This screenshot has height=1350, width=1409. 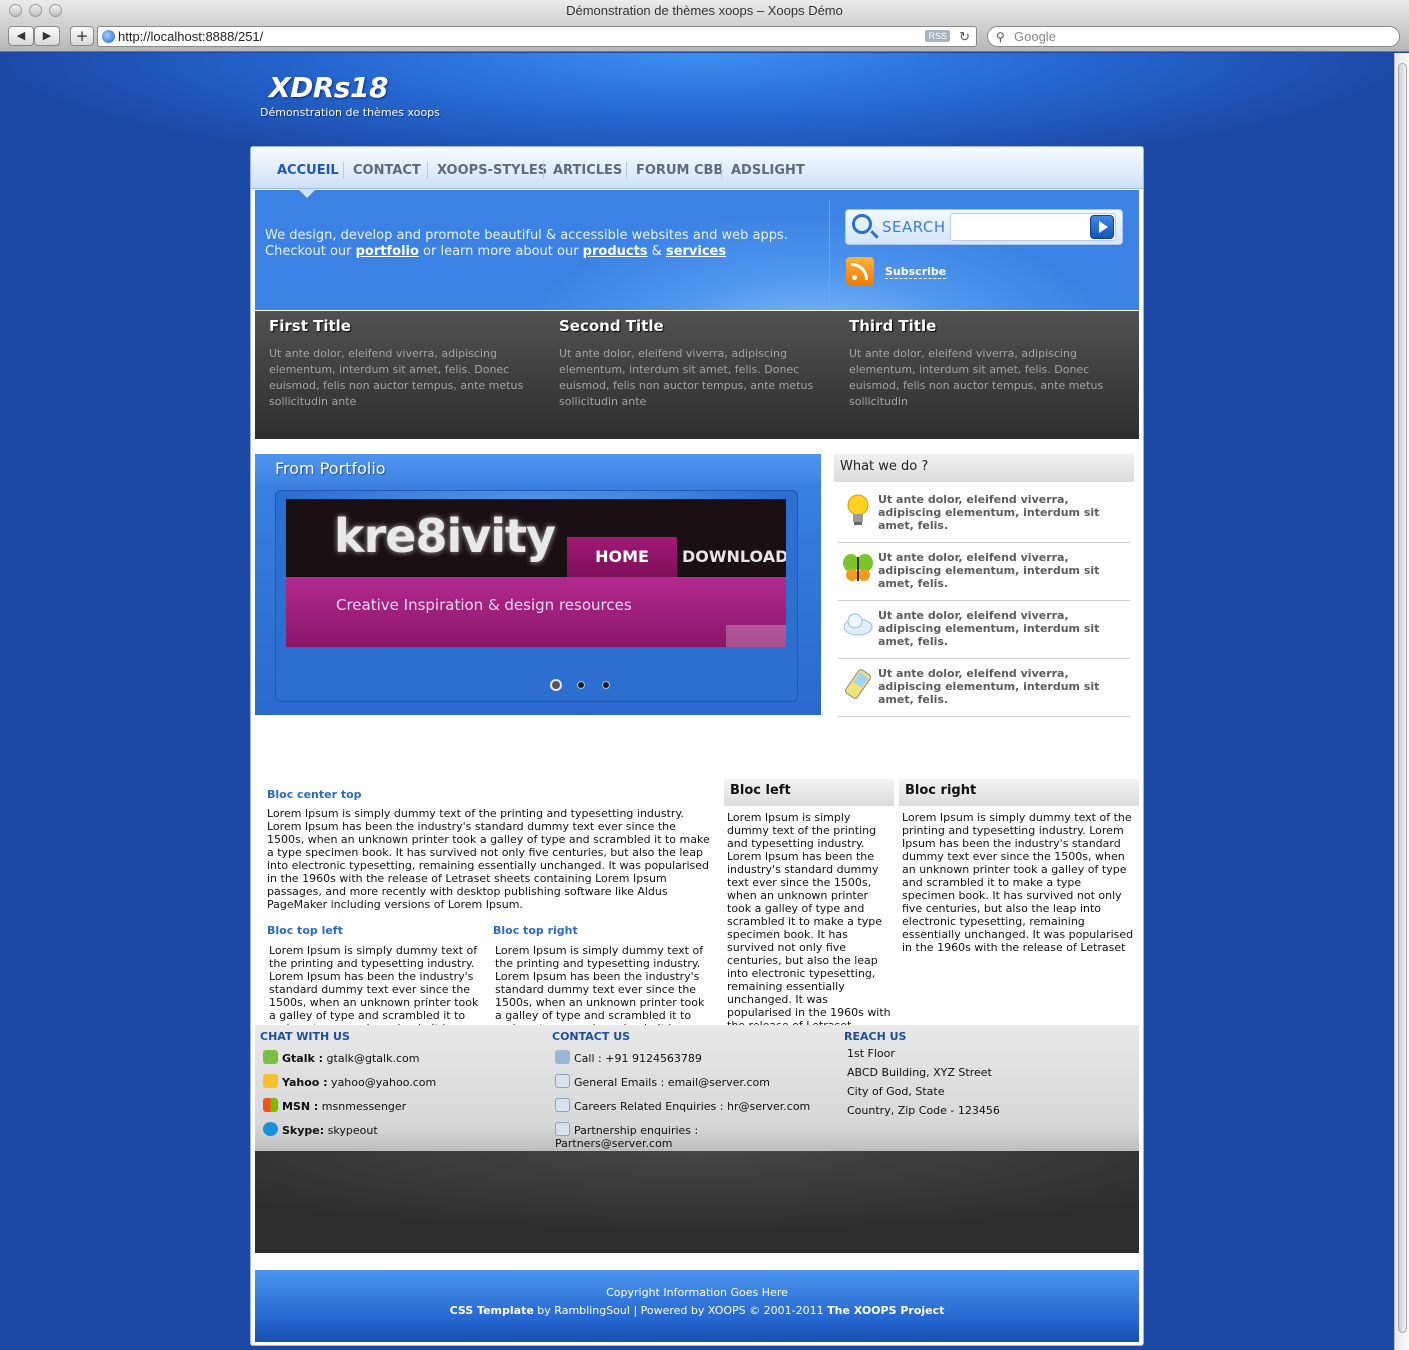 I want to click on reload-icon: ↻, so click(x=964, y=36).